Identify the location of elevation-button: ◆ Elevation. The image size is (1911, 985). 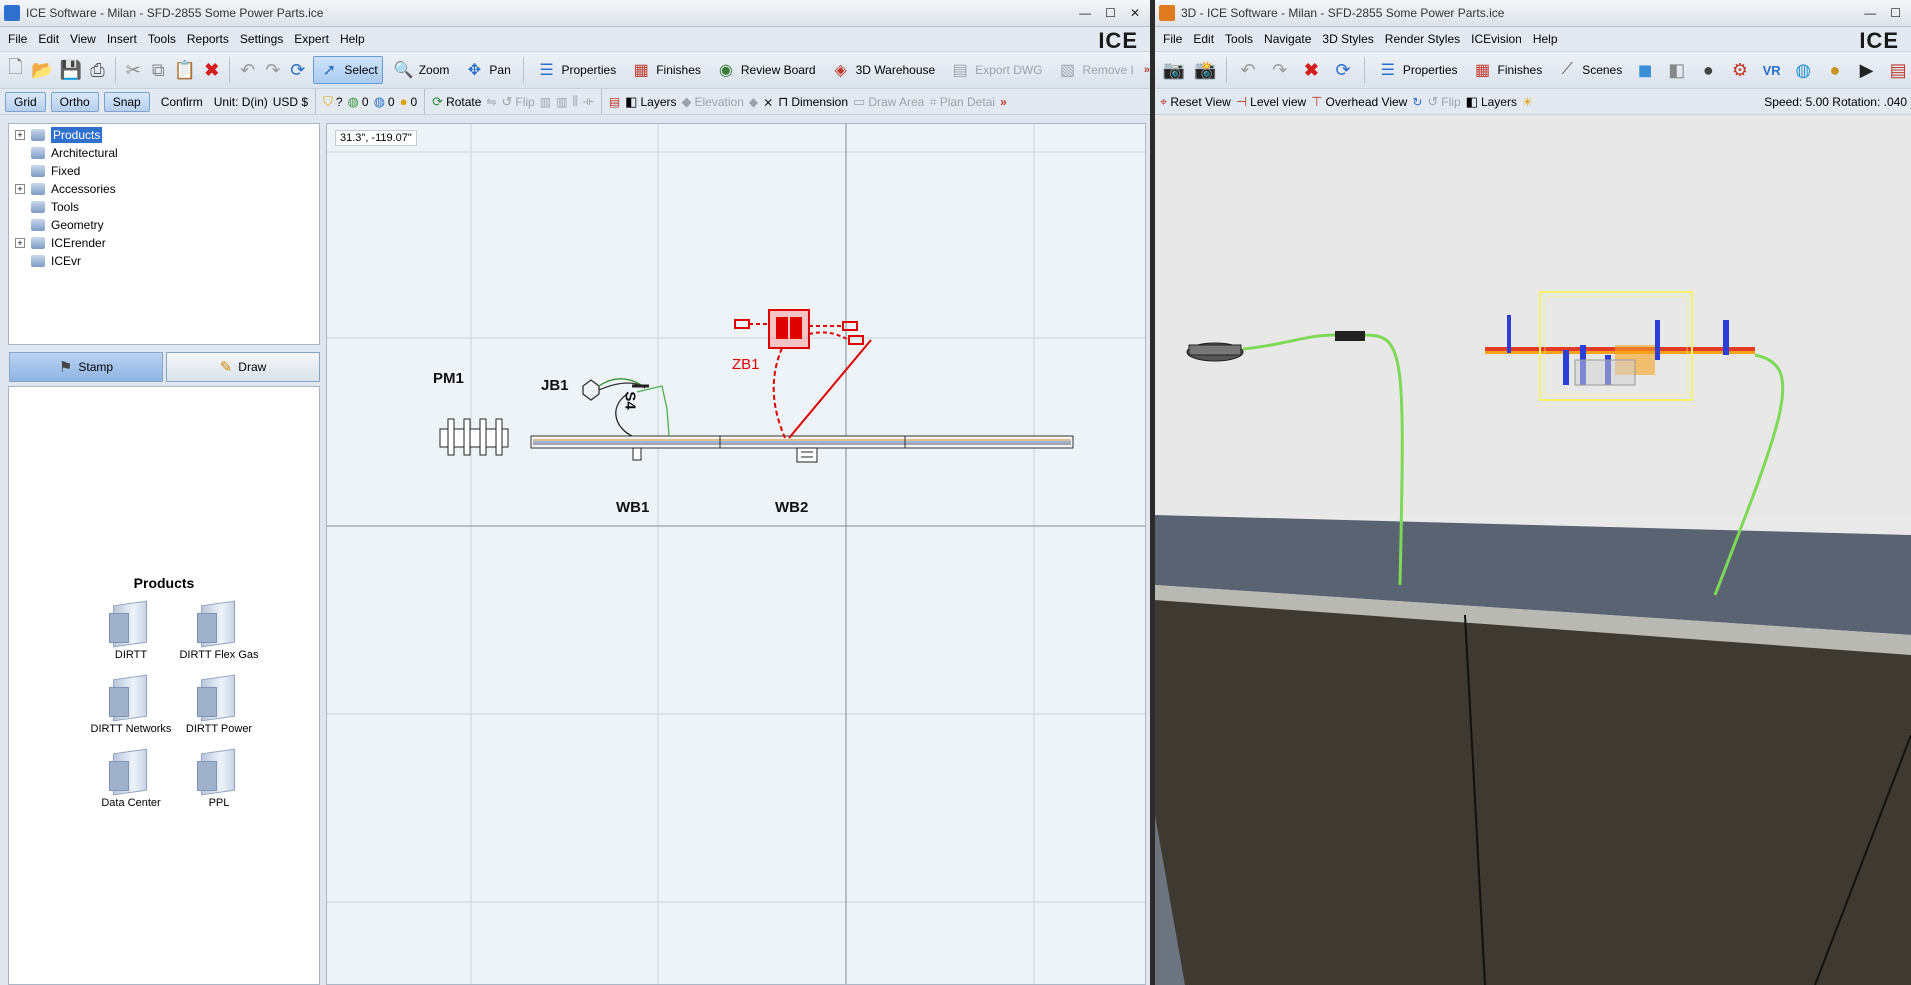
(713, 102).